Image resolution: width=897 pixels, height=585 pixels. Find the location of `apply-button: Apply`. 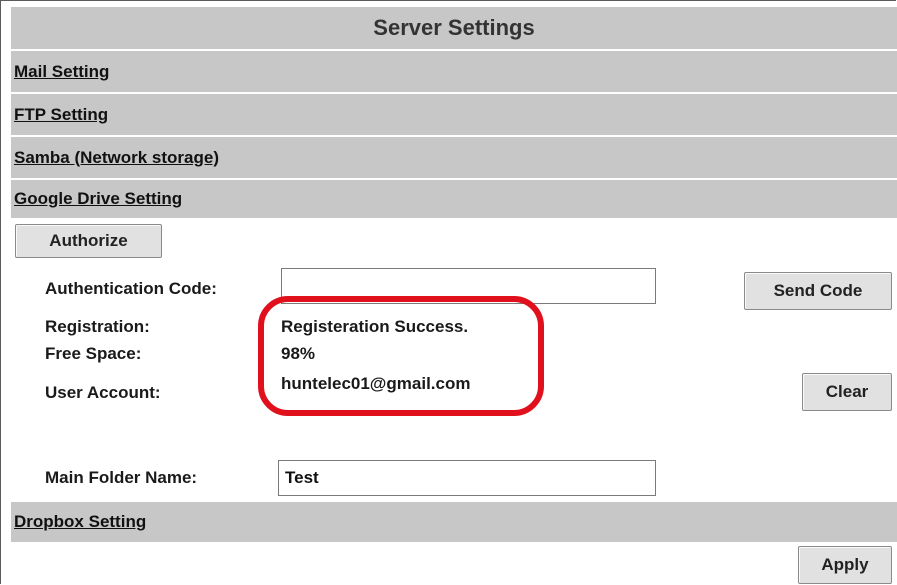

apply-button: Apply is located at coordinates (845, 565).